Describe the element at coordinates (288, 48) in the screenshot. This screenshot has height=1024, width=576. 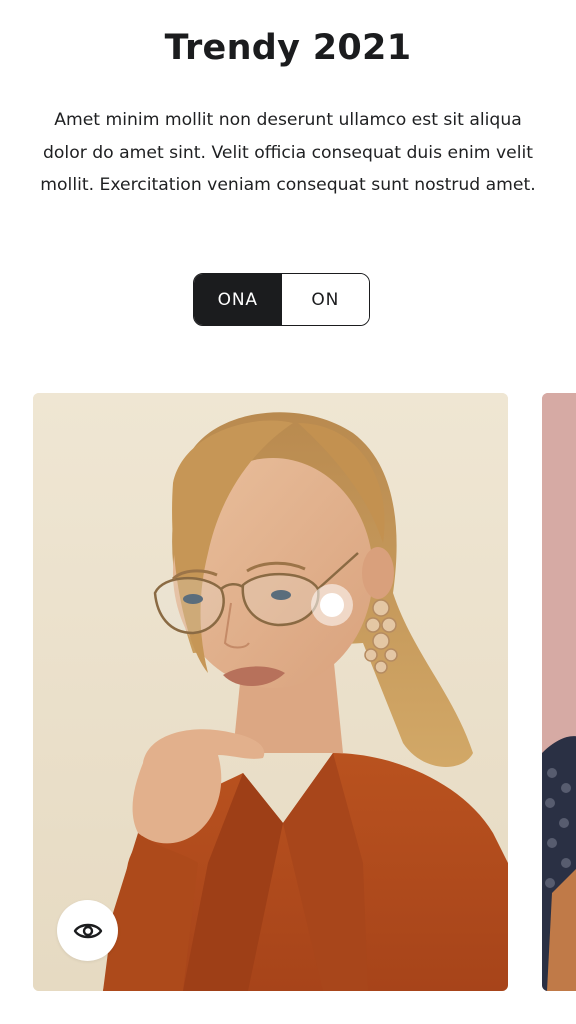
I see `page-title: Trendy 2021` at that location.